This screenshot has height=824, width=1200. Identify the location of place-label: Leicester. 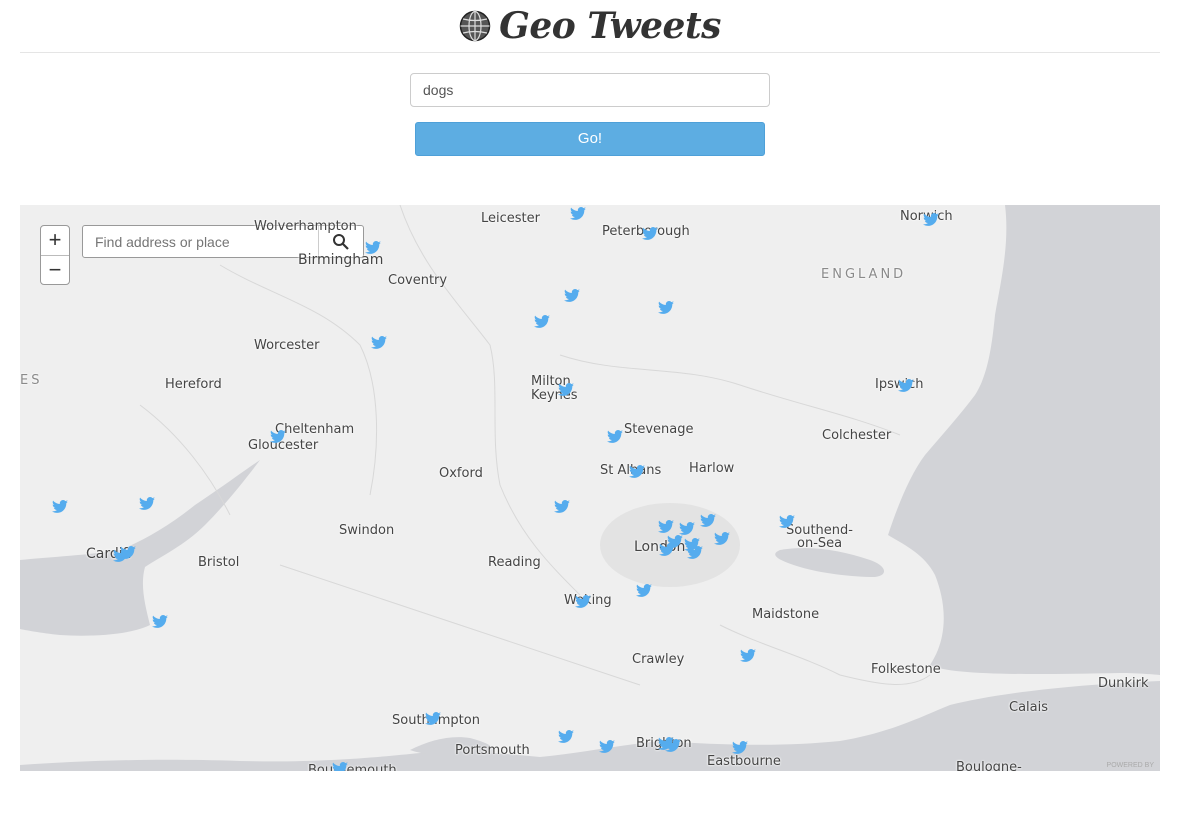
(510, 218).